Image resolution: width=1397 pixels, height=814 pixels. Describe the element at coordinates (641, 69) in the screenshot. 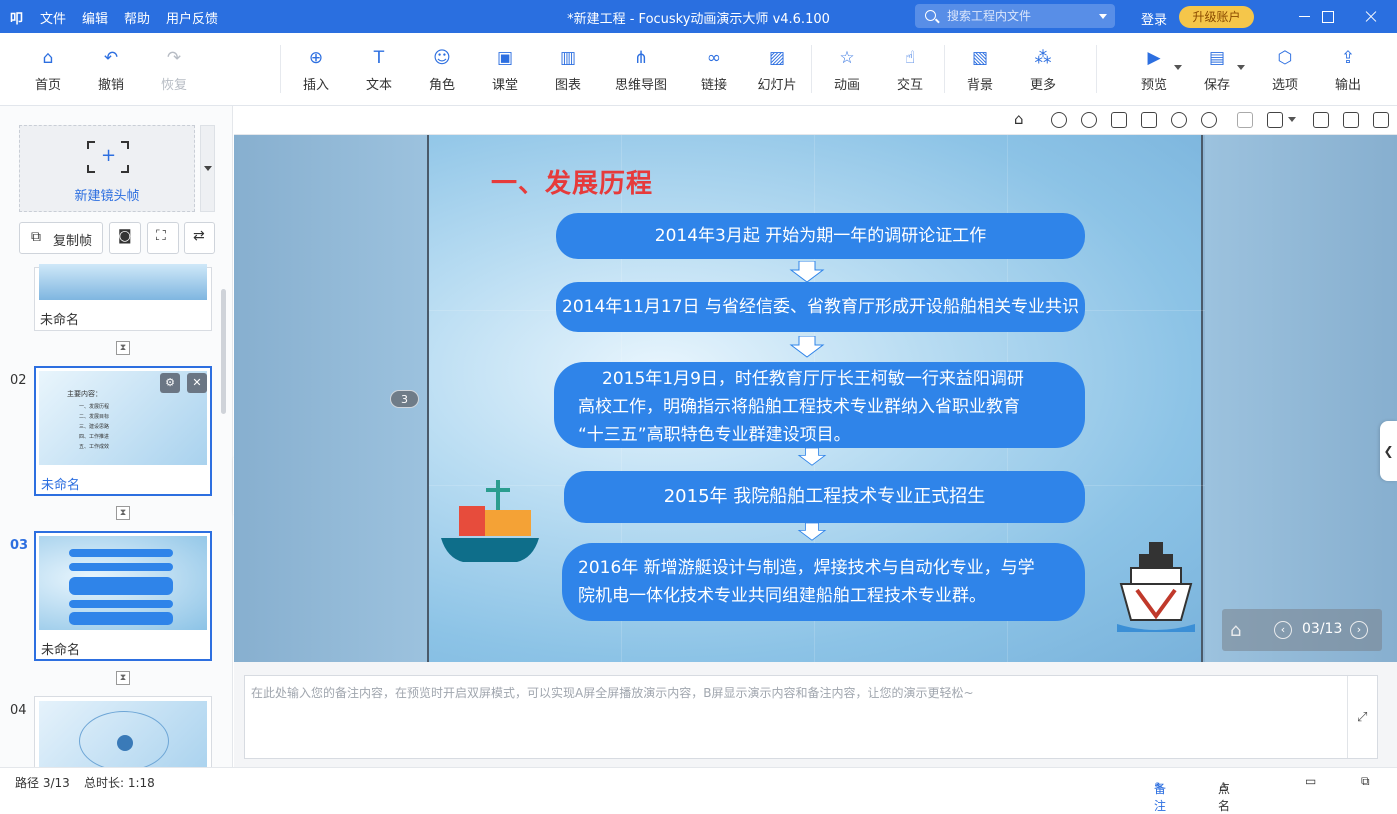

I see `mindmap-button: ⋔ 思维导图` at that location.